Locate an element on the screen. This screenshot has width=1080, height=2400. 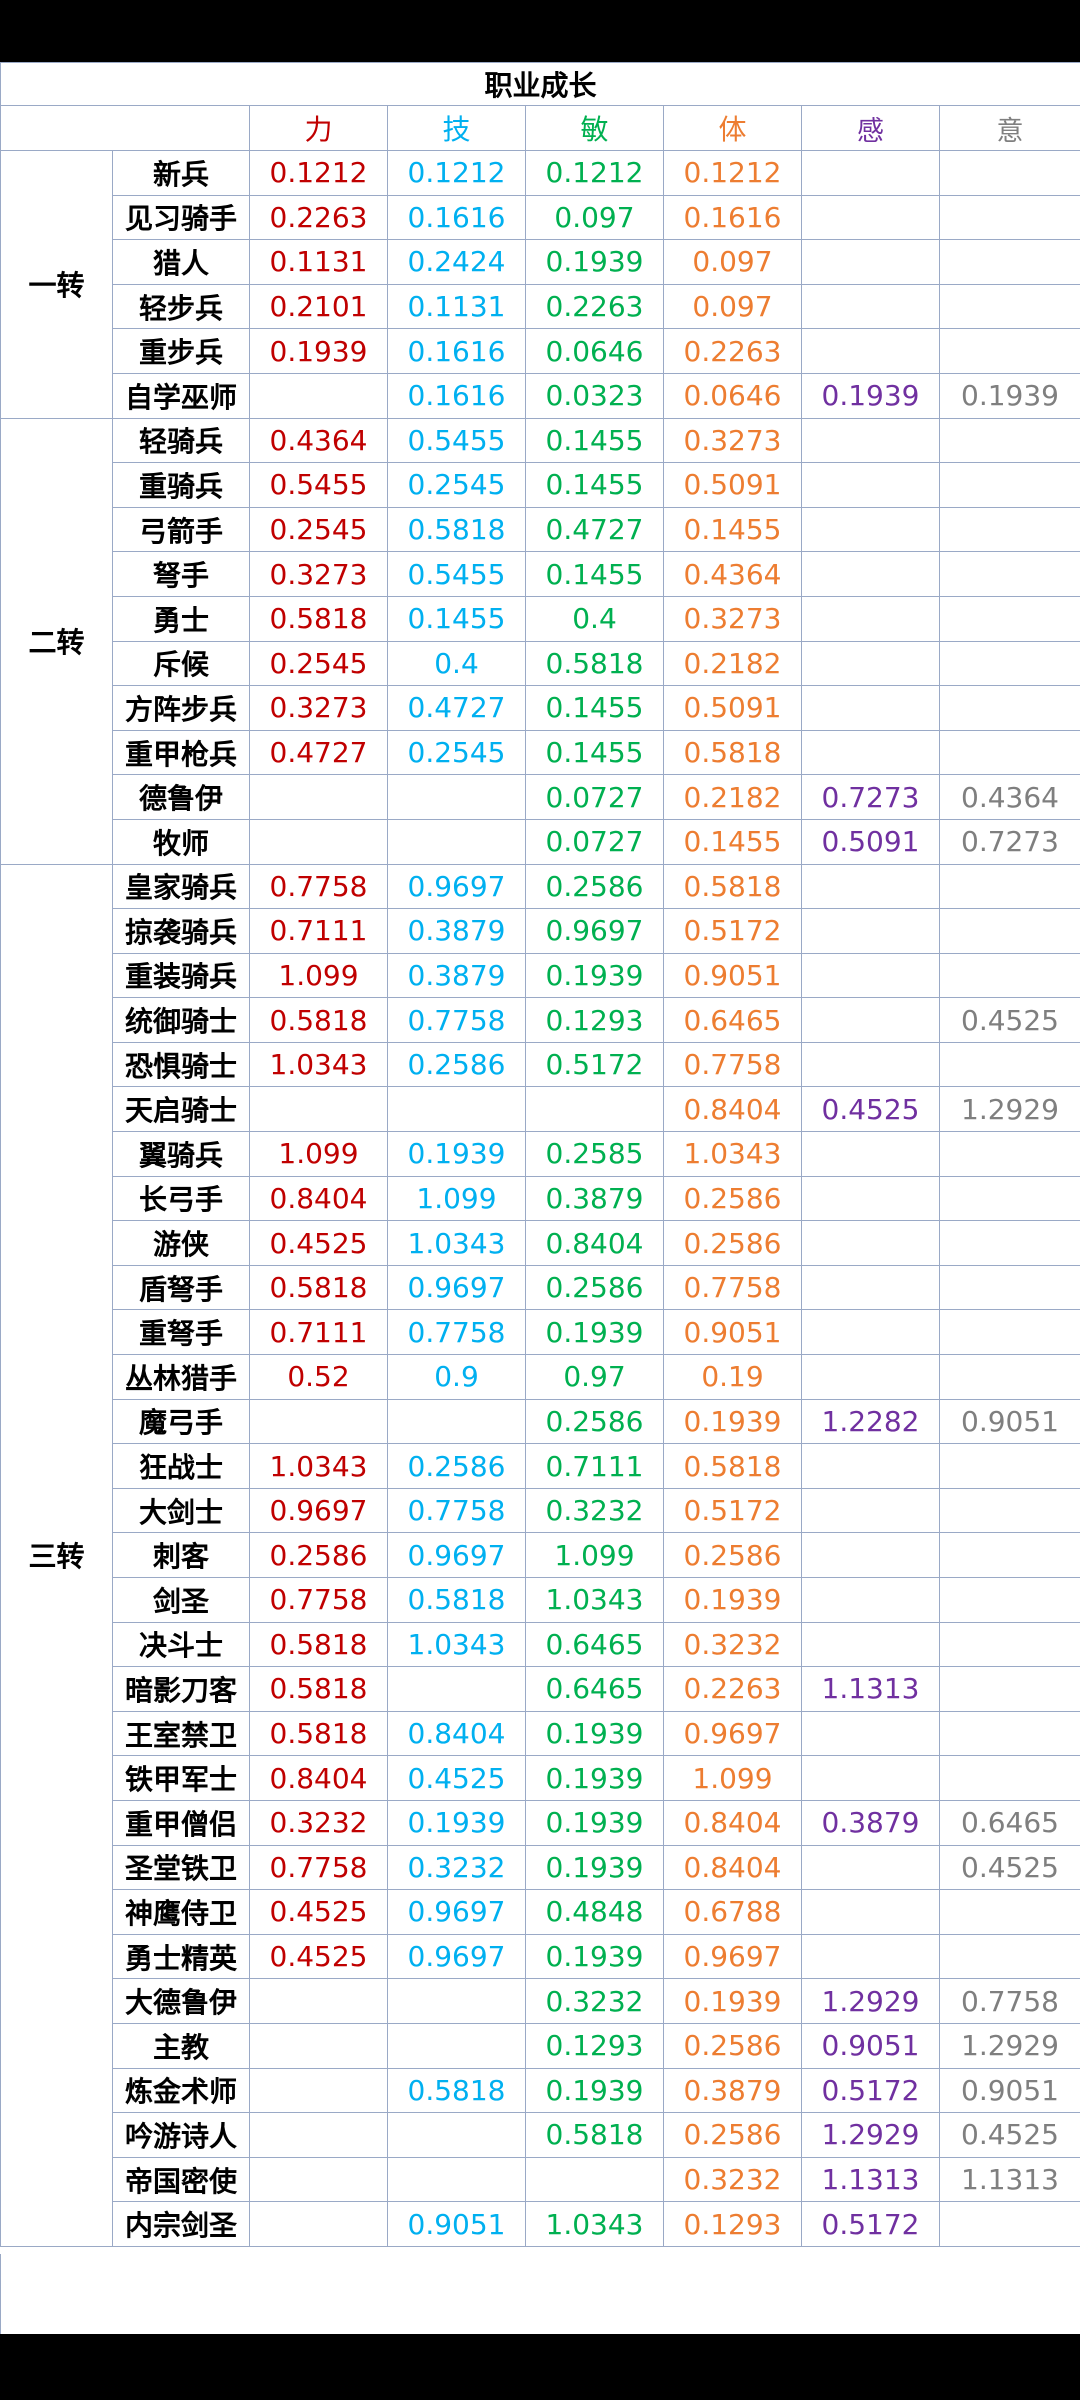
stat-cell-min: 1.0343 is located at coordinates (594, 1600).